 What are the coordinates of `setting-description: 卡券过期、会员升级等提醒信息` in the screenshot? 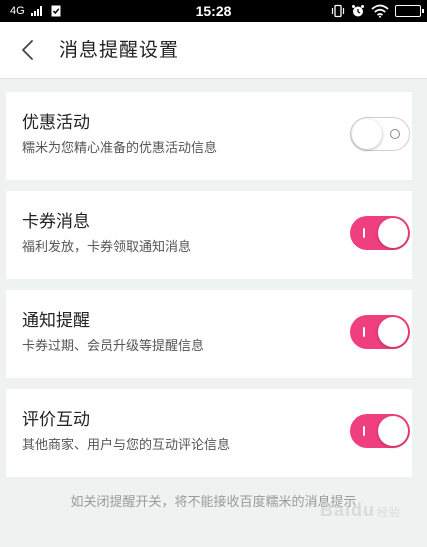 It's located at (113, 346).